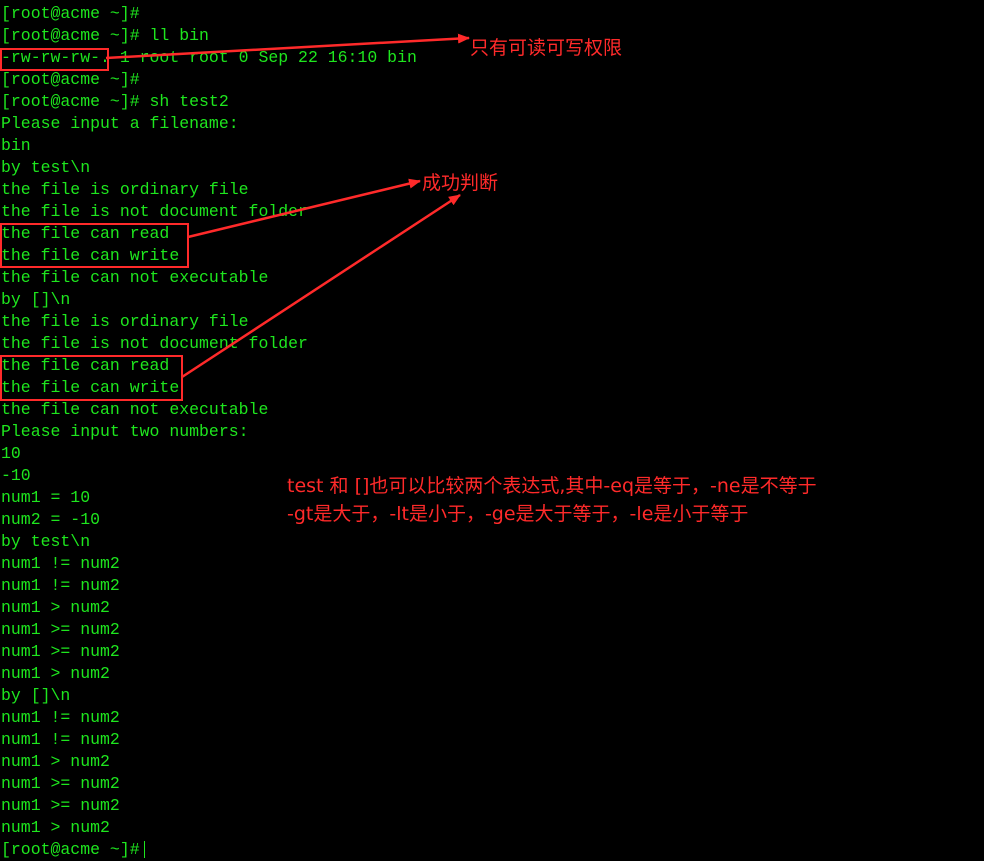 The height and width of the screenshot is (861, 984). Describe the element at coordinates (546, 48) in the screenshot. I see `permission-note: 只有可读可写权限` at that location.